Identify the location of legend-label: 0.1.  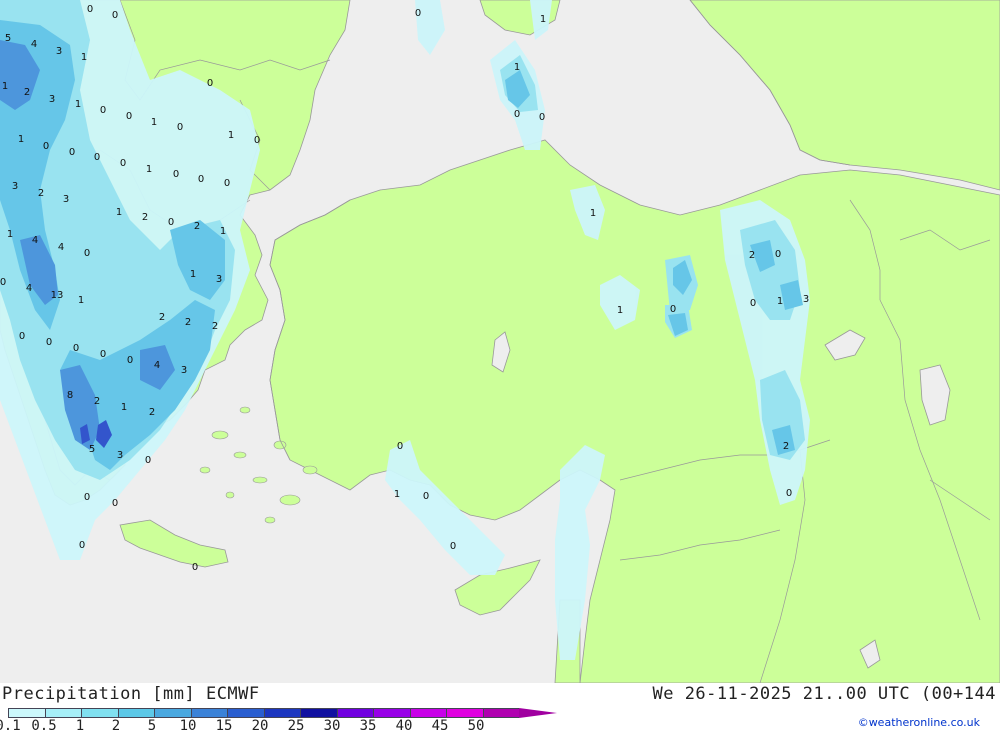
(10, 726).